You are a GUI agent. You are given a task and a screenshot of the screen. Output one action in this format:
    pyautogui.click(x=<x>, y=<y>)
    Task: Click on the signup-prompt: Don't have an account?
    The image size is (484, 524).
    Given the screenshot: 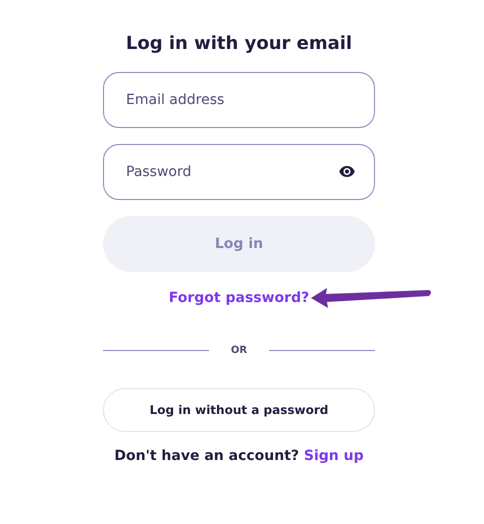 What is the action you would take?
    pyautogui.click(x=207, y=456)
    